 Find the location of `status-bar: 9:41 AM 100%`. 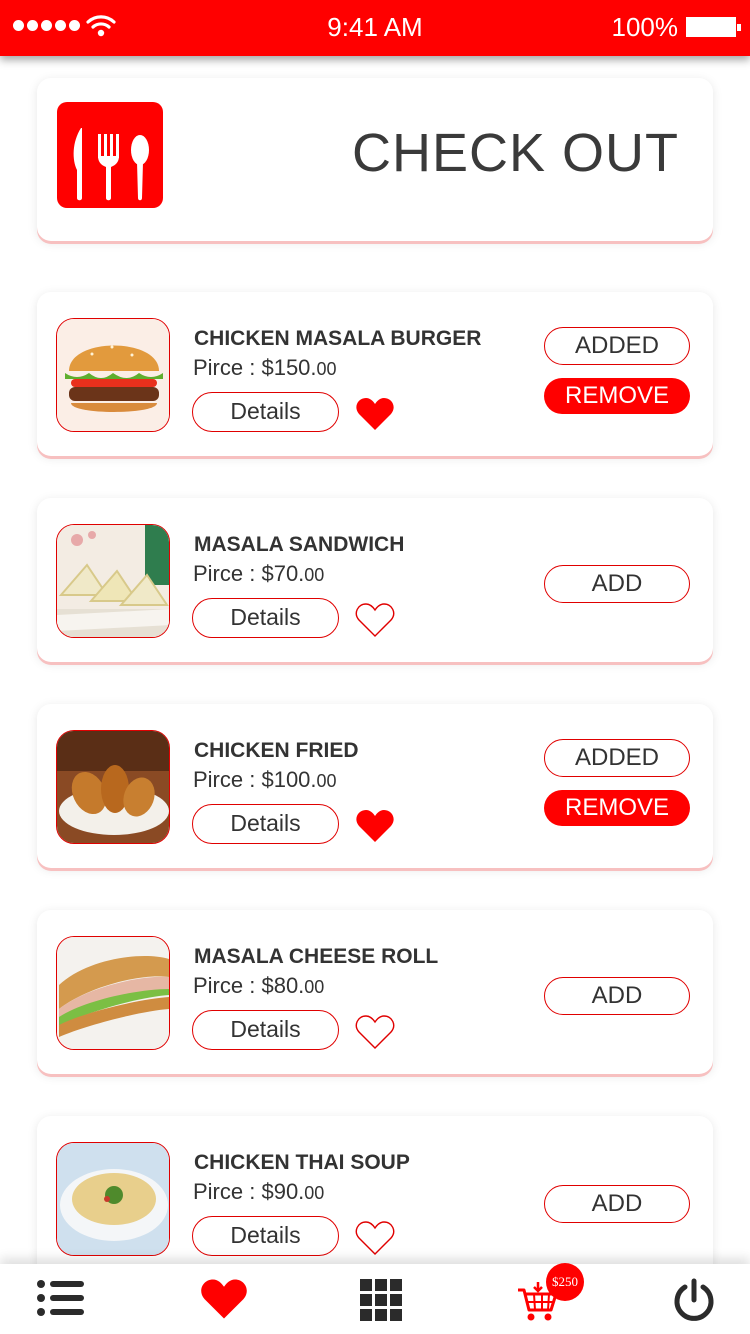

status-bar: 9:41 AM 100% is located at coordinates (375, 28).